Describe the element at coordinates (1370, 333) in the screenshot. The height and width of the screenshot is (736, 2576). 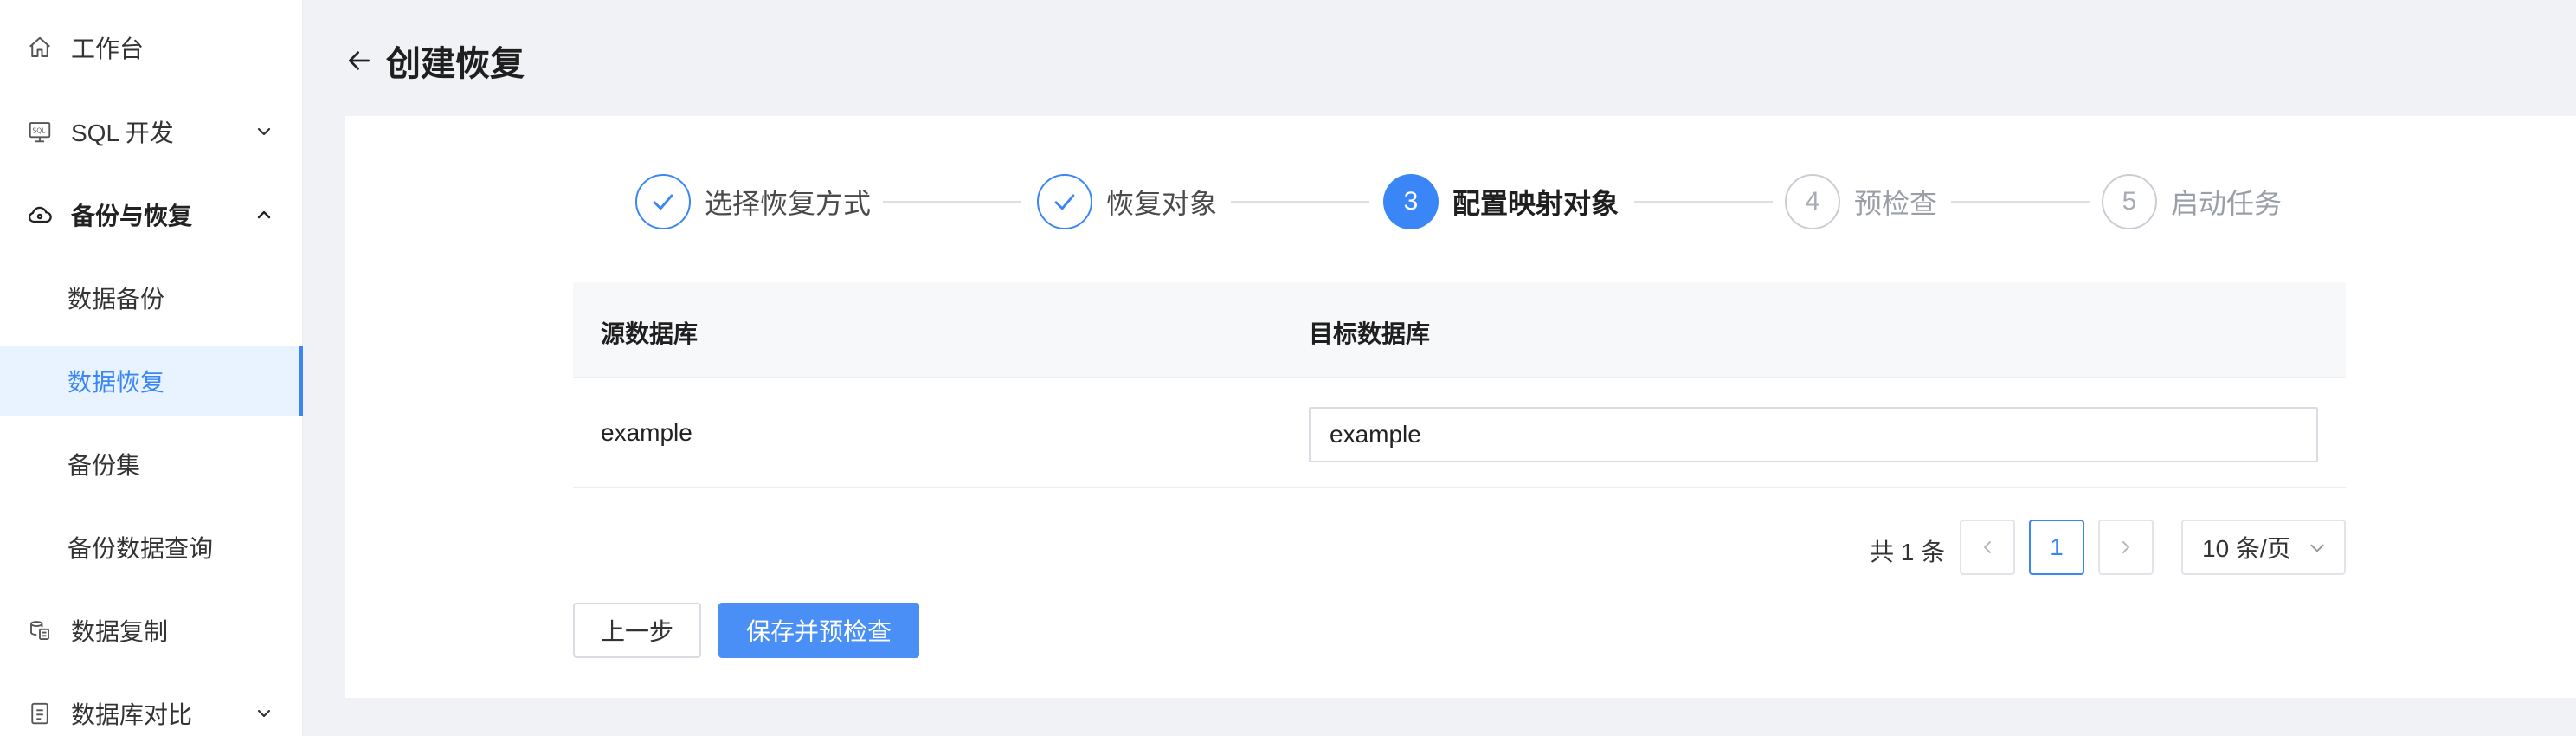
I see `column-header-target: 目标数据库` at that location.